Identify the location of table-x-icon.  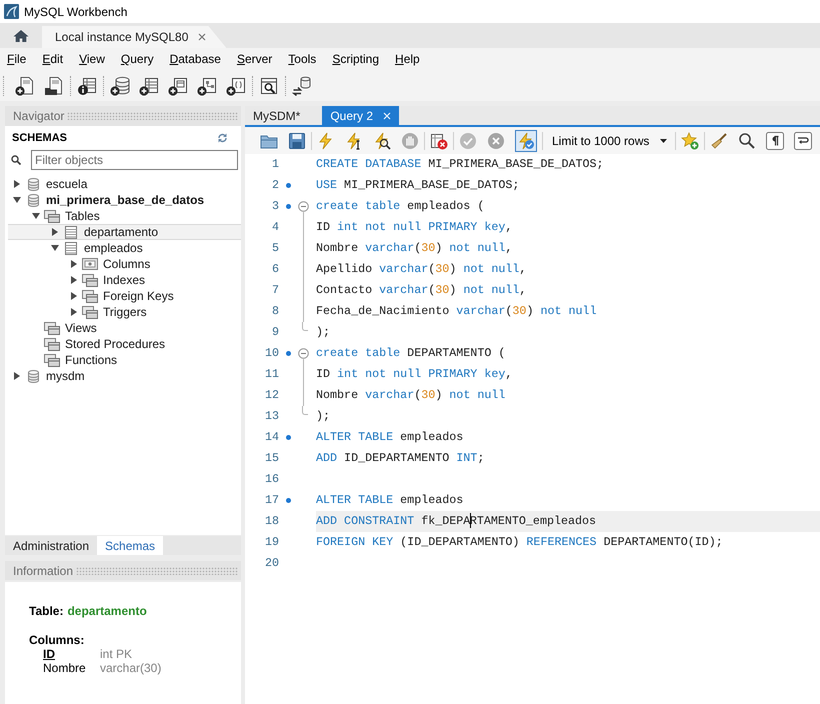
(439, 141).